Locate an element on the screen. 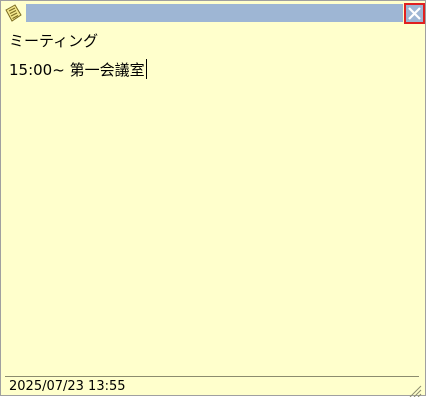  note-text-area: ミーティング 15:00~ 第一会議室 is located at coordinates (213, 56).